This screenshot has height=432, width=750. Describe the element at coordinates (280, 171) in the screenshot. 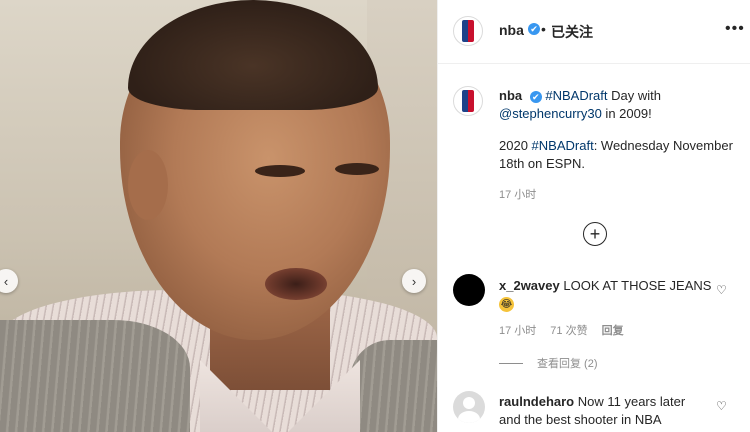

I see `photo-eye-left` at that location.